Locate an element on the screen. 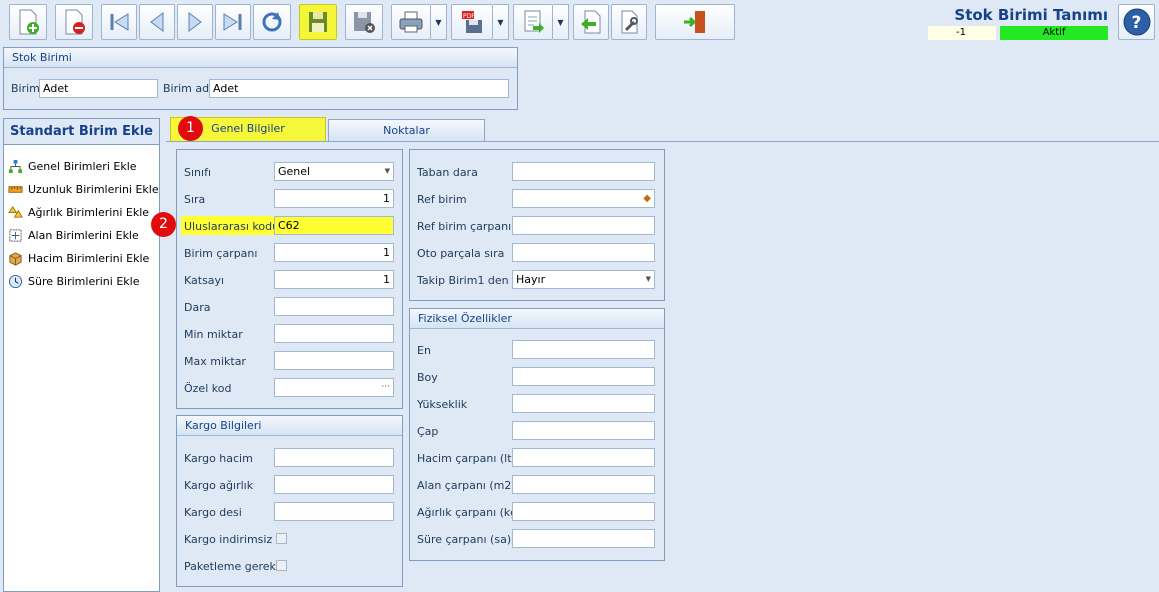 This screenshot has height=592, width=1159. save-button is located at coordinates (318, 22).